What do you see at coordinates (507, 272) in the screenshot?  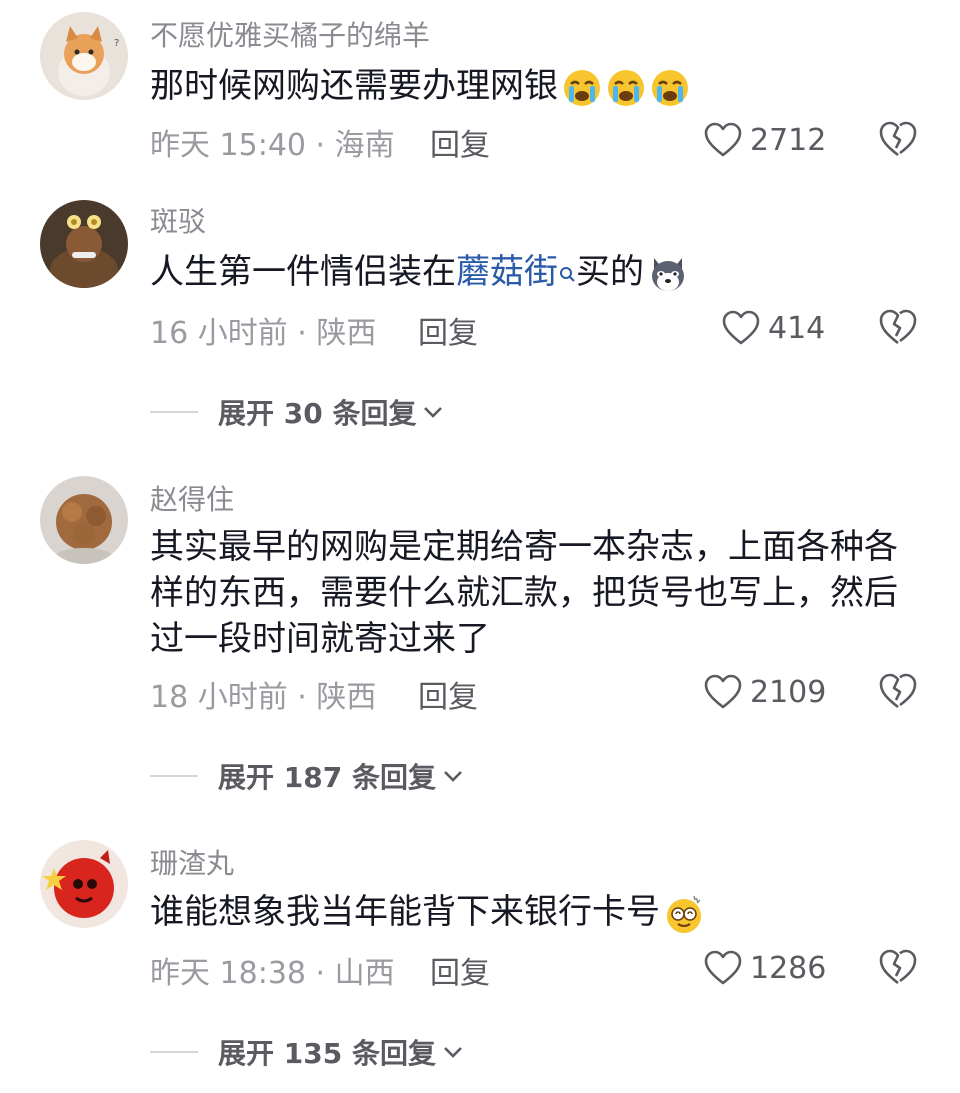 I see `search-link: 蘑菇街` at bounding box center [507, 272].